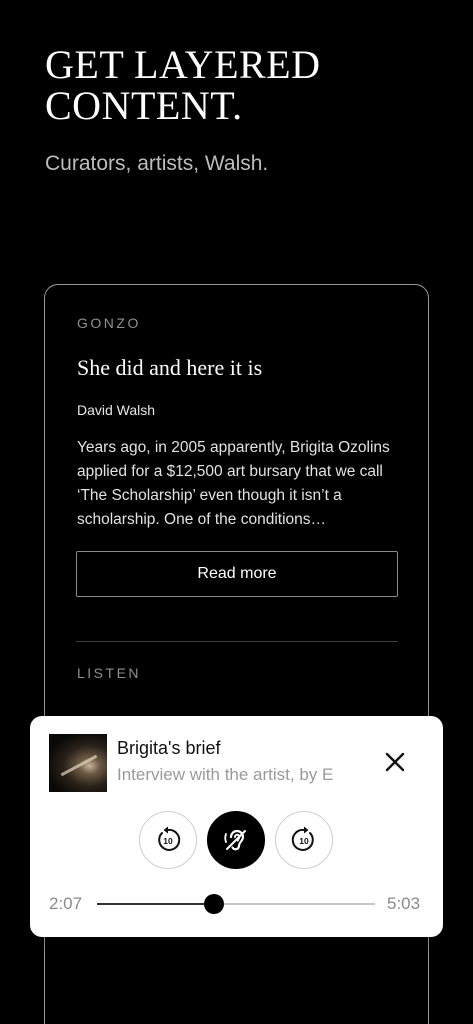  I want to click on forward-10-icon: 10, so click(302, 838).